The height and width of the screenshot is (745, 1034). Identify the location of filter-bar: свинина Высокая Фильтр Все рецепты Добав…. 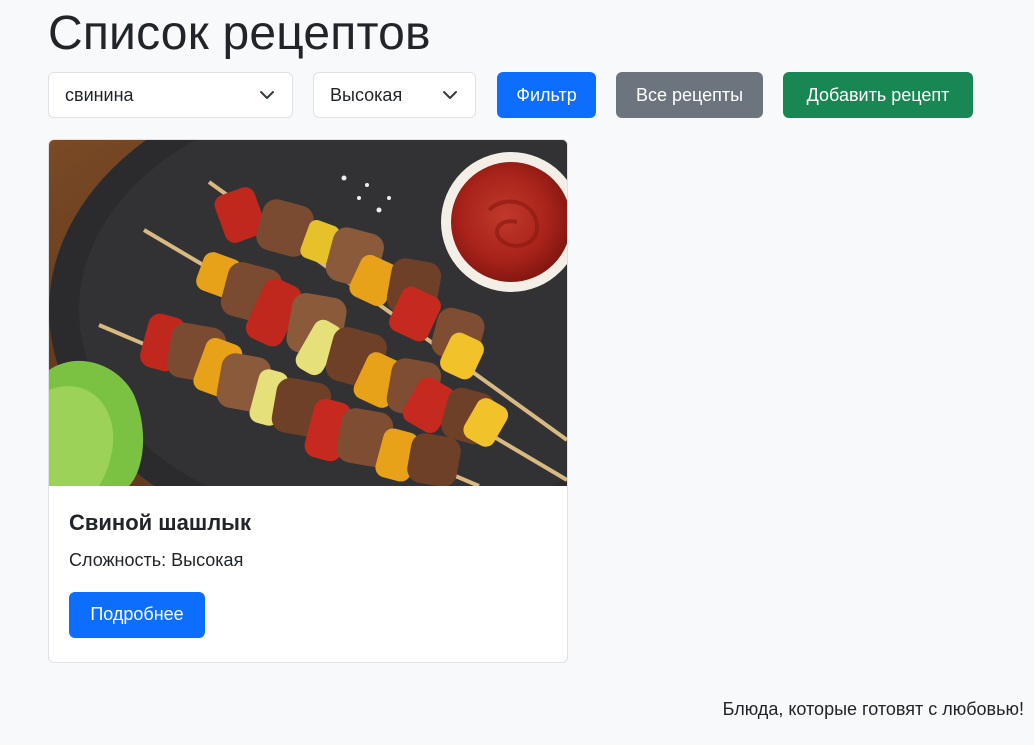
(528, 95).